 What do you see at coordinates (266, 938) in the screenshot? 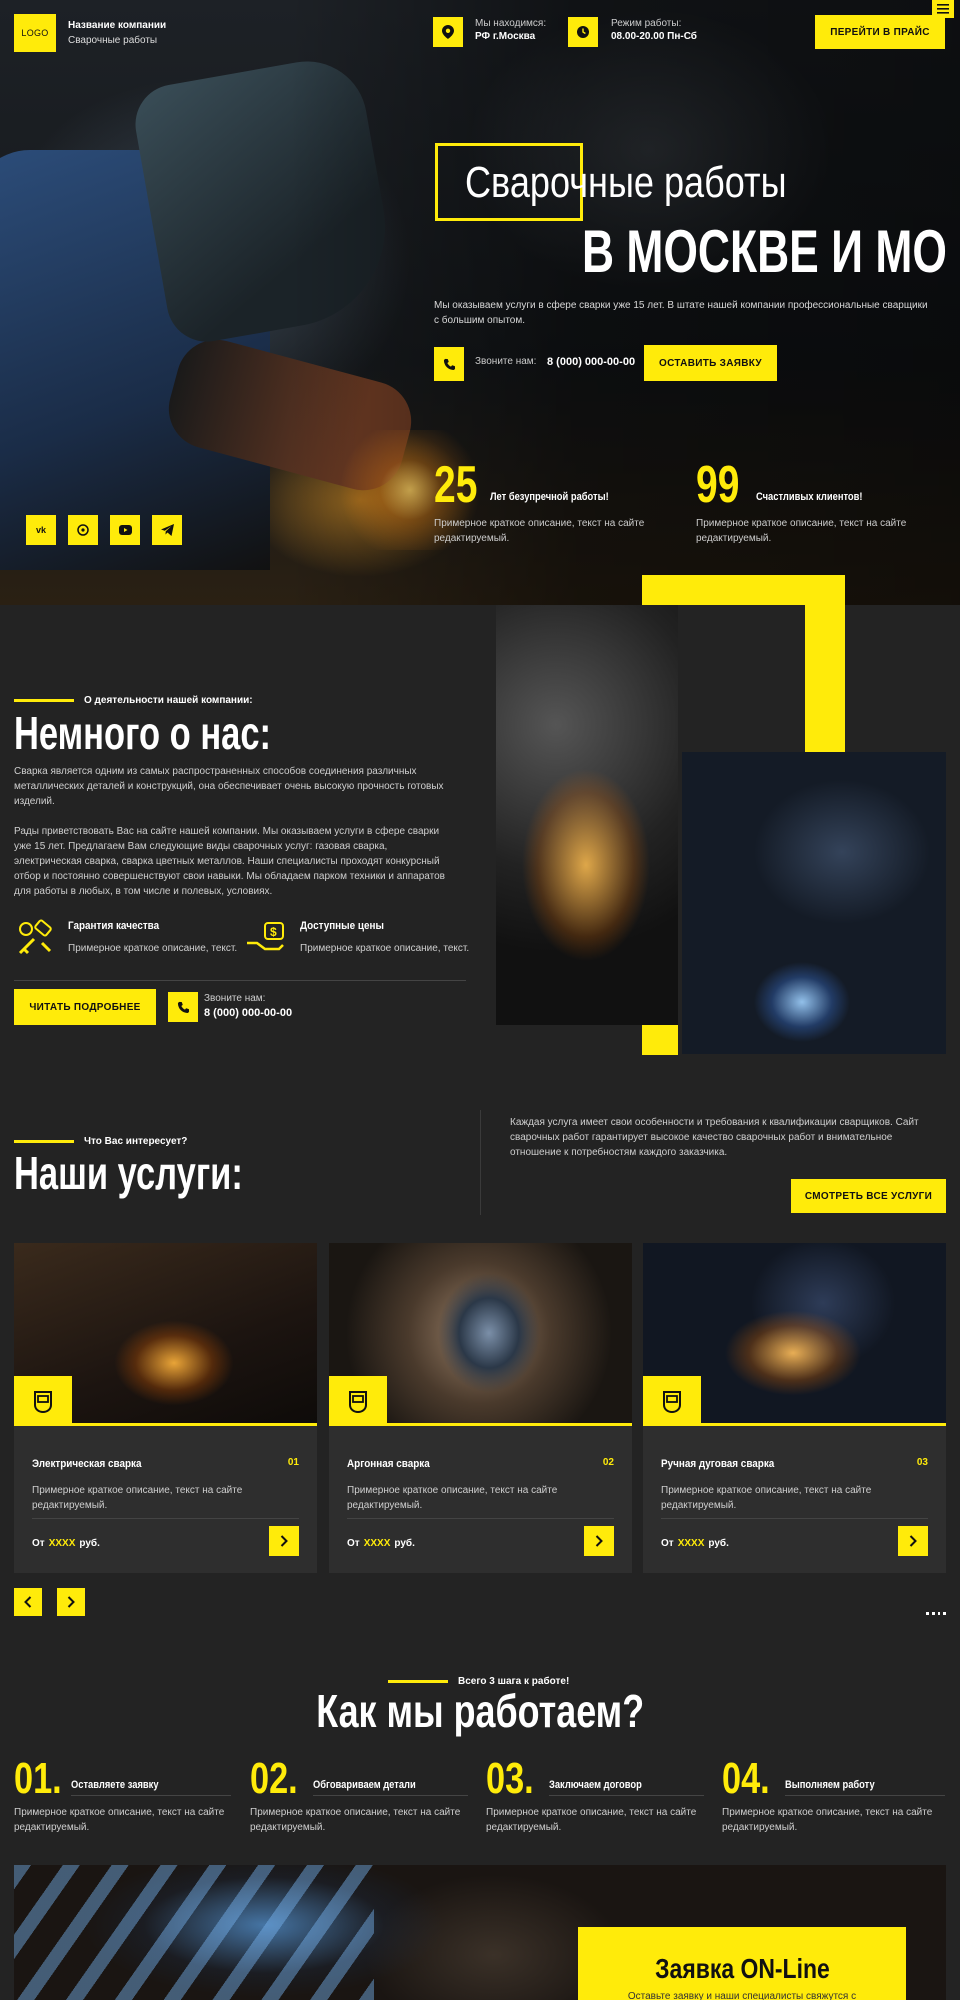
I see `price-tag-icon: $` at bounding box center [266, 938].